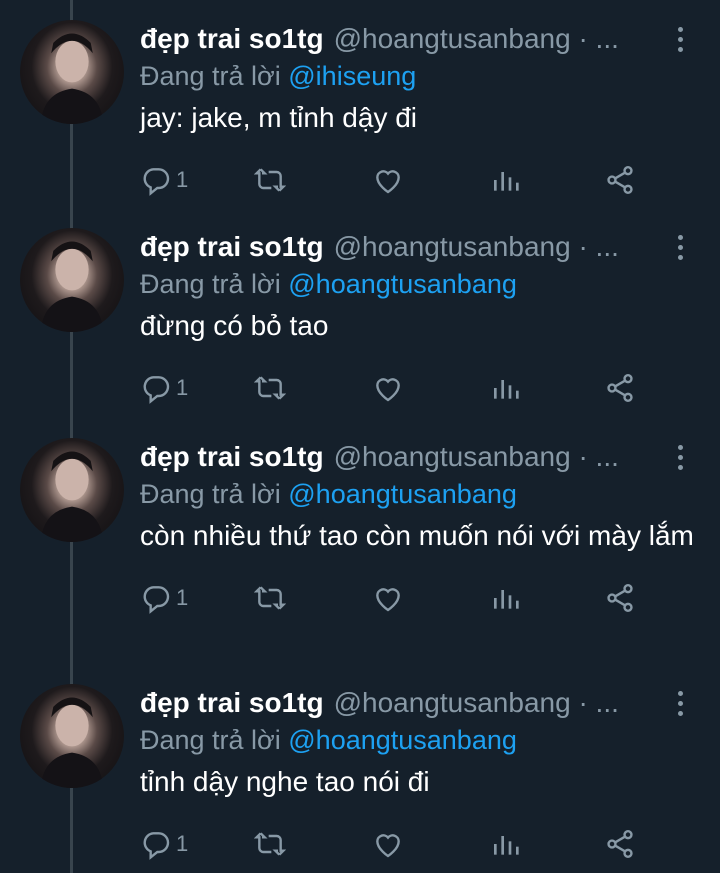 This screenshot has height=873, width=720. I want to click on mention-link: @ihiseung, so click(352, 76).